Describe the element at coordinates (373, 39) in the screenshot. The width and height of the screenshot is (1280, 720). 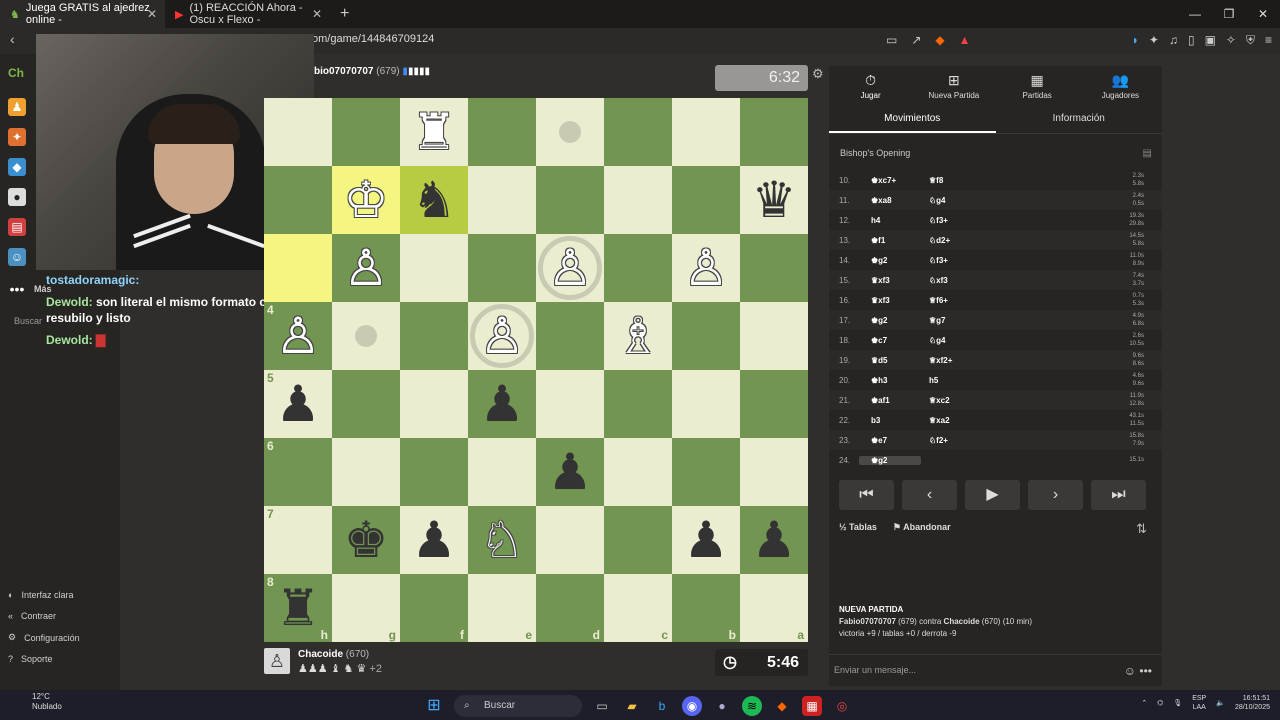
I see `url-field: om/game/144846709124` at that location.